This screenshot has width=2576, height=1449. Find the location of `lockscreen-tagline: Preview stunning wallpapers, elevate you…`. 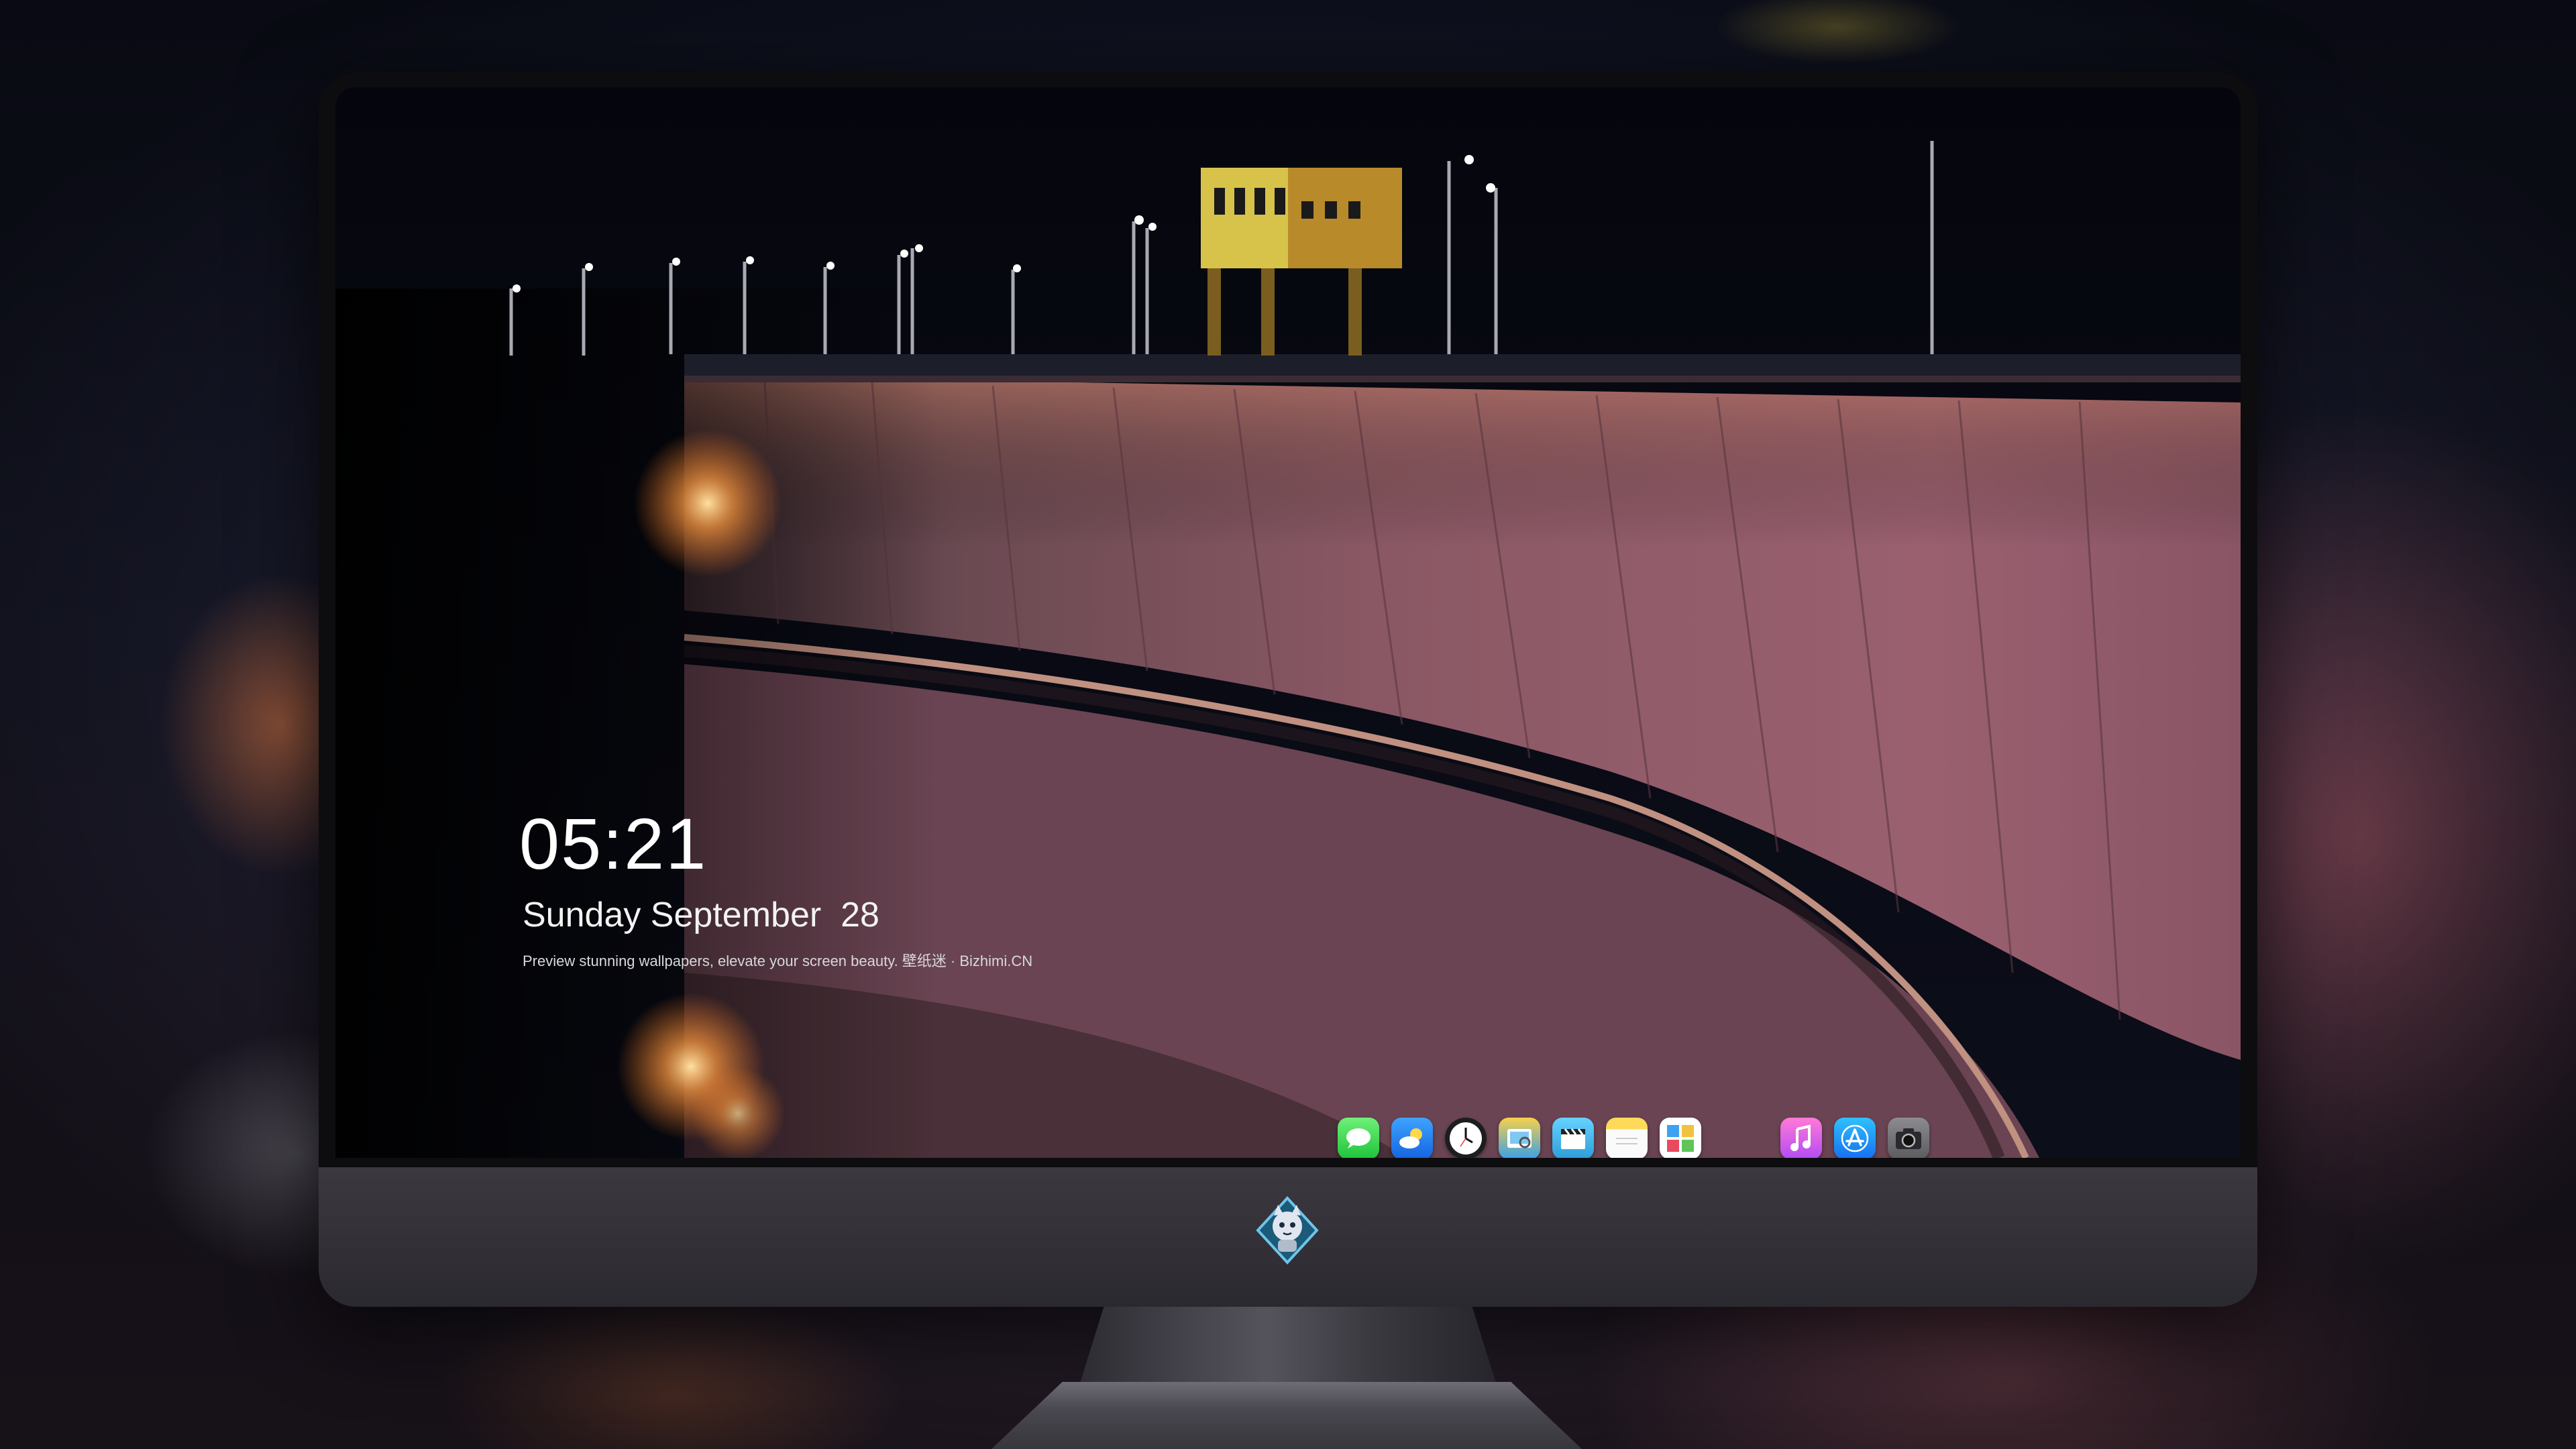

lockscreen-tagline: Preview stunning wallpapers, elevate you… is located at coordinates (778, 961).